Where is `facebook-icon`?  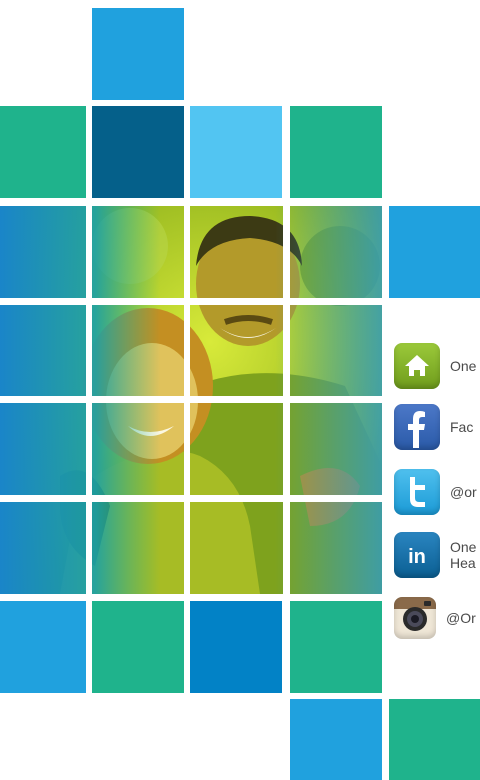
facebook-icon is located at coordinates (417, 427).